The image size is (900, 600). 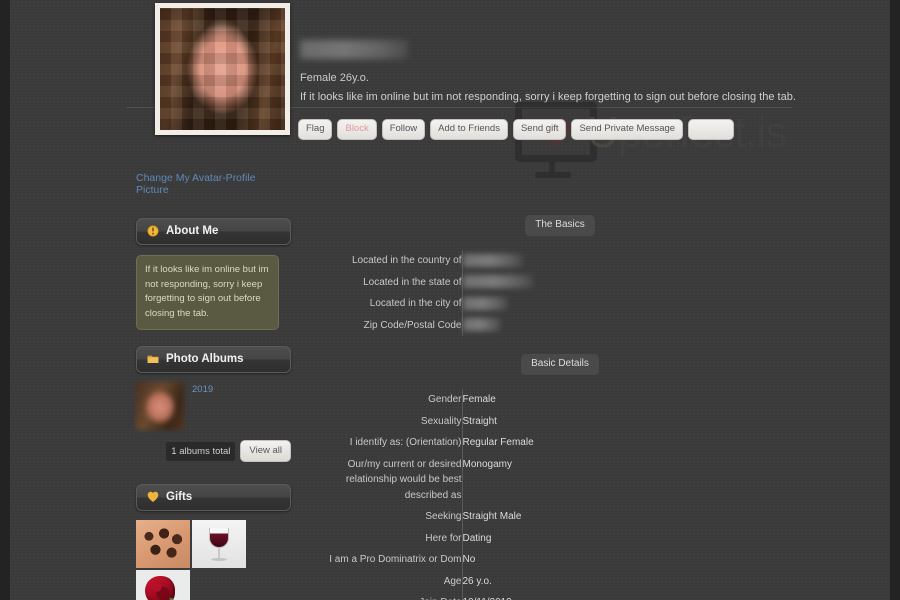 I want to click on info-circle-icon, so click(x=153, y=231).